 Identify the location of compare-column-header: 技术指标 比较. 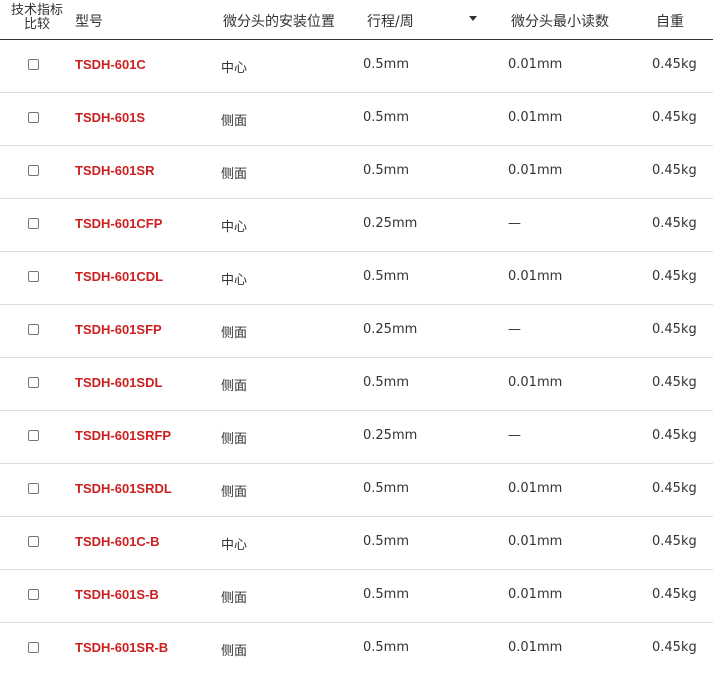
(37, 18).